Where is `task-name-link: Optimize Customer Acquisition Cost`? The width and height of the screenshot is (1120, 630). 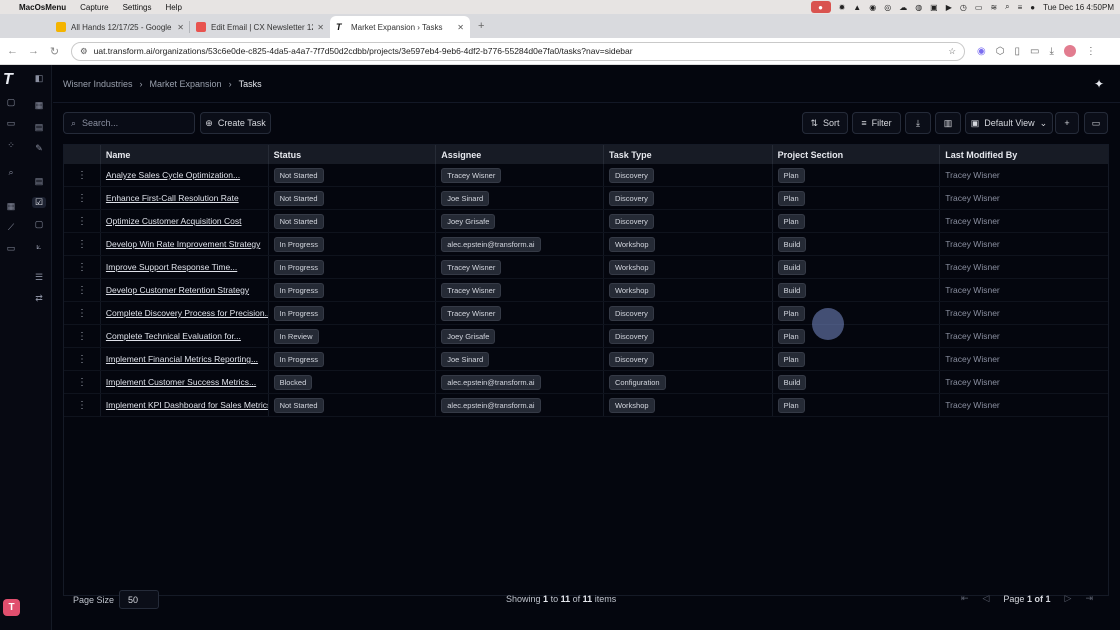
task-name-link: Optimize Customer Acquisition Cost is located at coordinates (174, 221).